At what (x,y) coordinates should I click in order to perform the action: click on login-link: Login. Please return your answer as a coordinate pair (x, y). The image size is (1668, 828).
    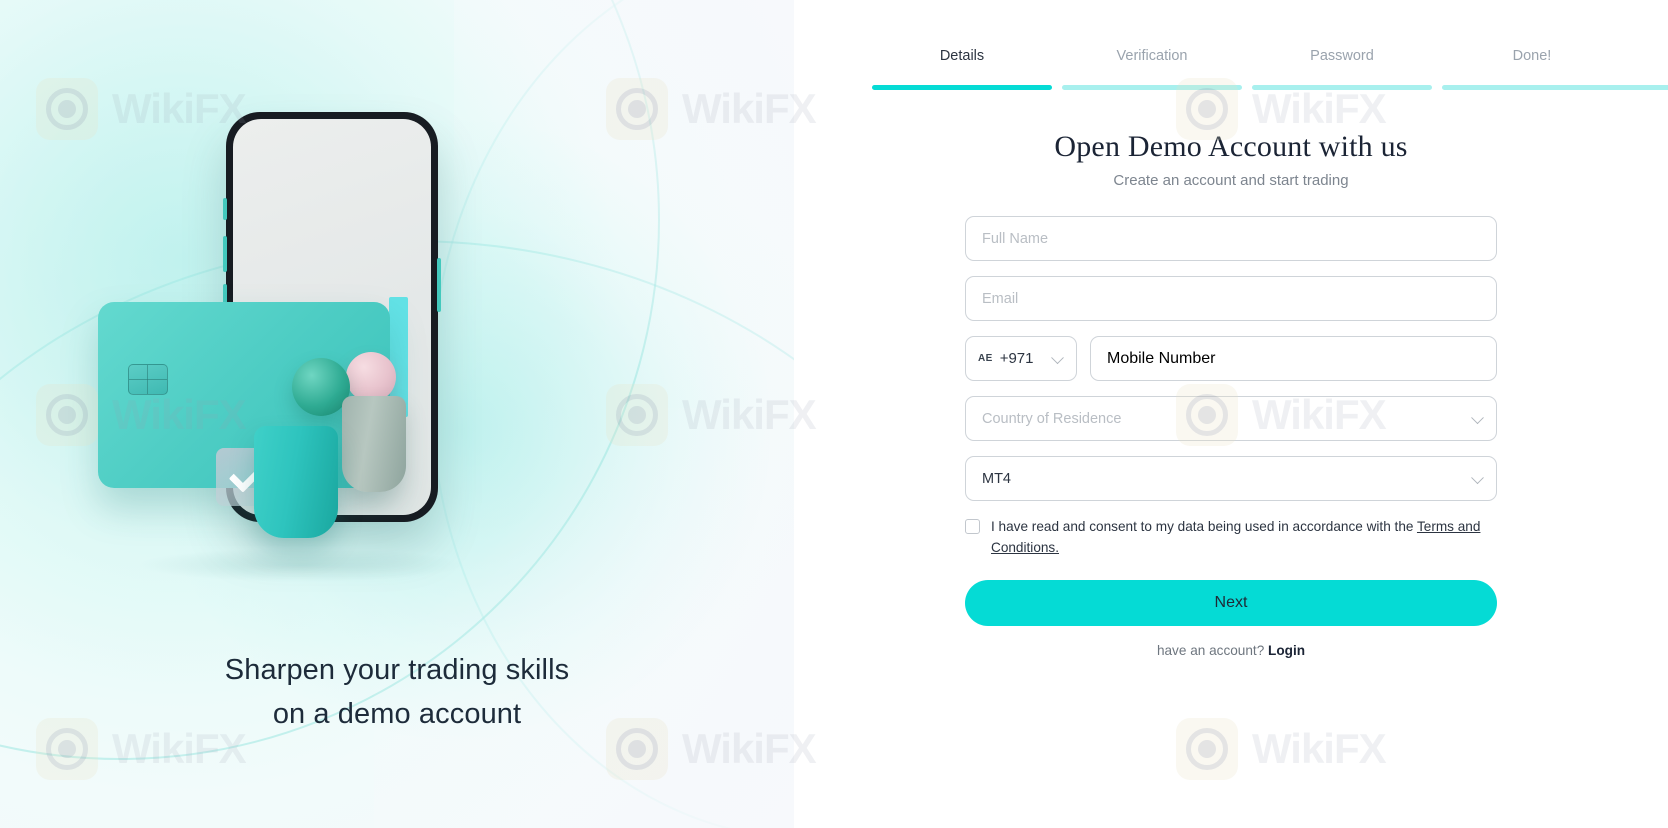
    Looking at the image, I should click on (1286, 650).